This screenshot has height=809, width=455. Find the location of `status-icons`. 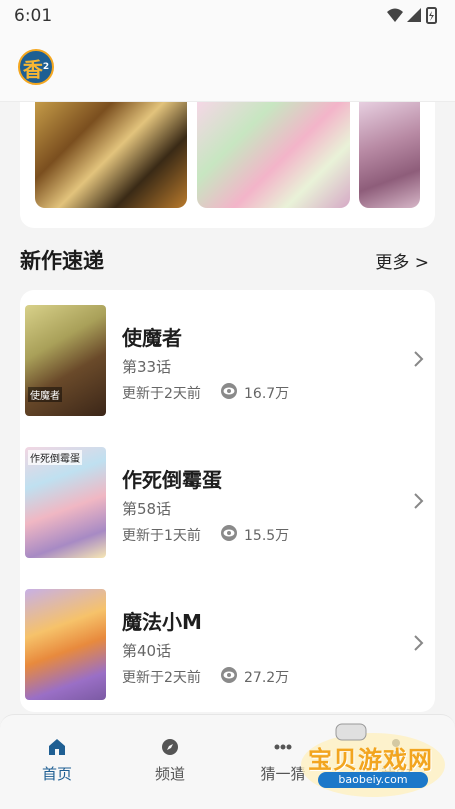

status-icons is located at coordinates (412, 15).